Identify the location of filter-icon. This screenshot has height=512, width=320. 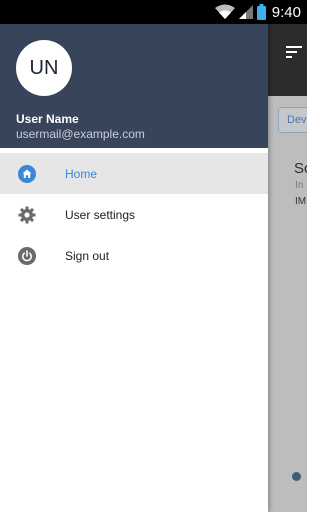
(294, 52).